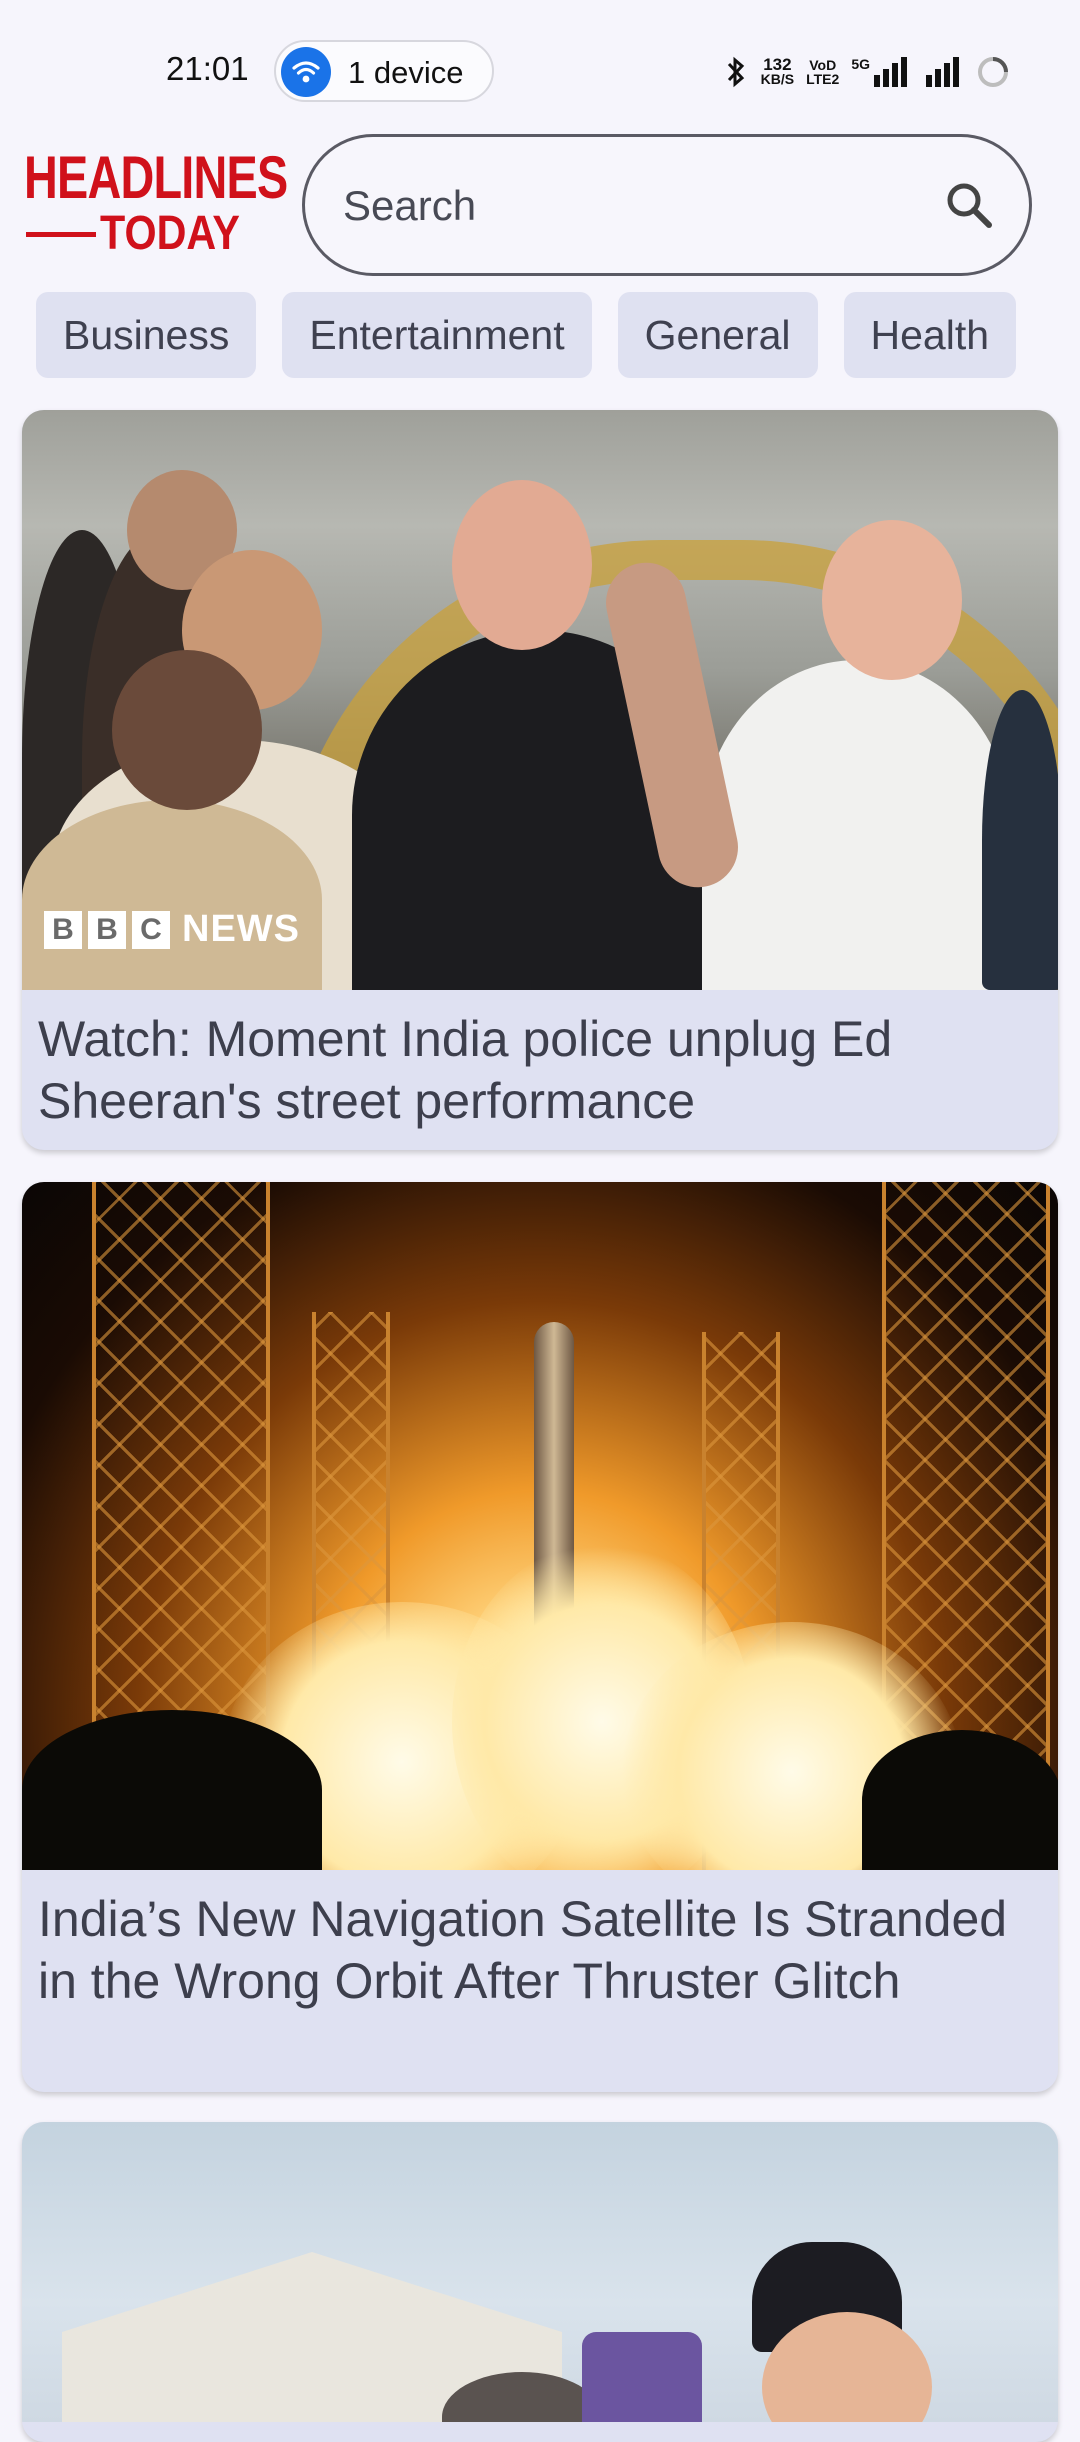  What do you see at coordinates (993, 72) in the screenshot?
I see `battery-loading-icon` at bounding box center [993, 72].